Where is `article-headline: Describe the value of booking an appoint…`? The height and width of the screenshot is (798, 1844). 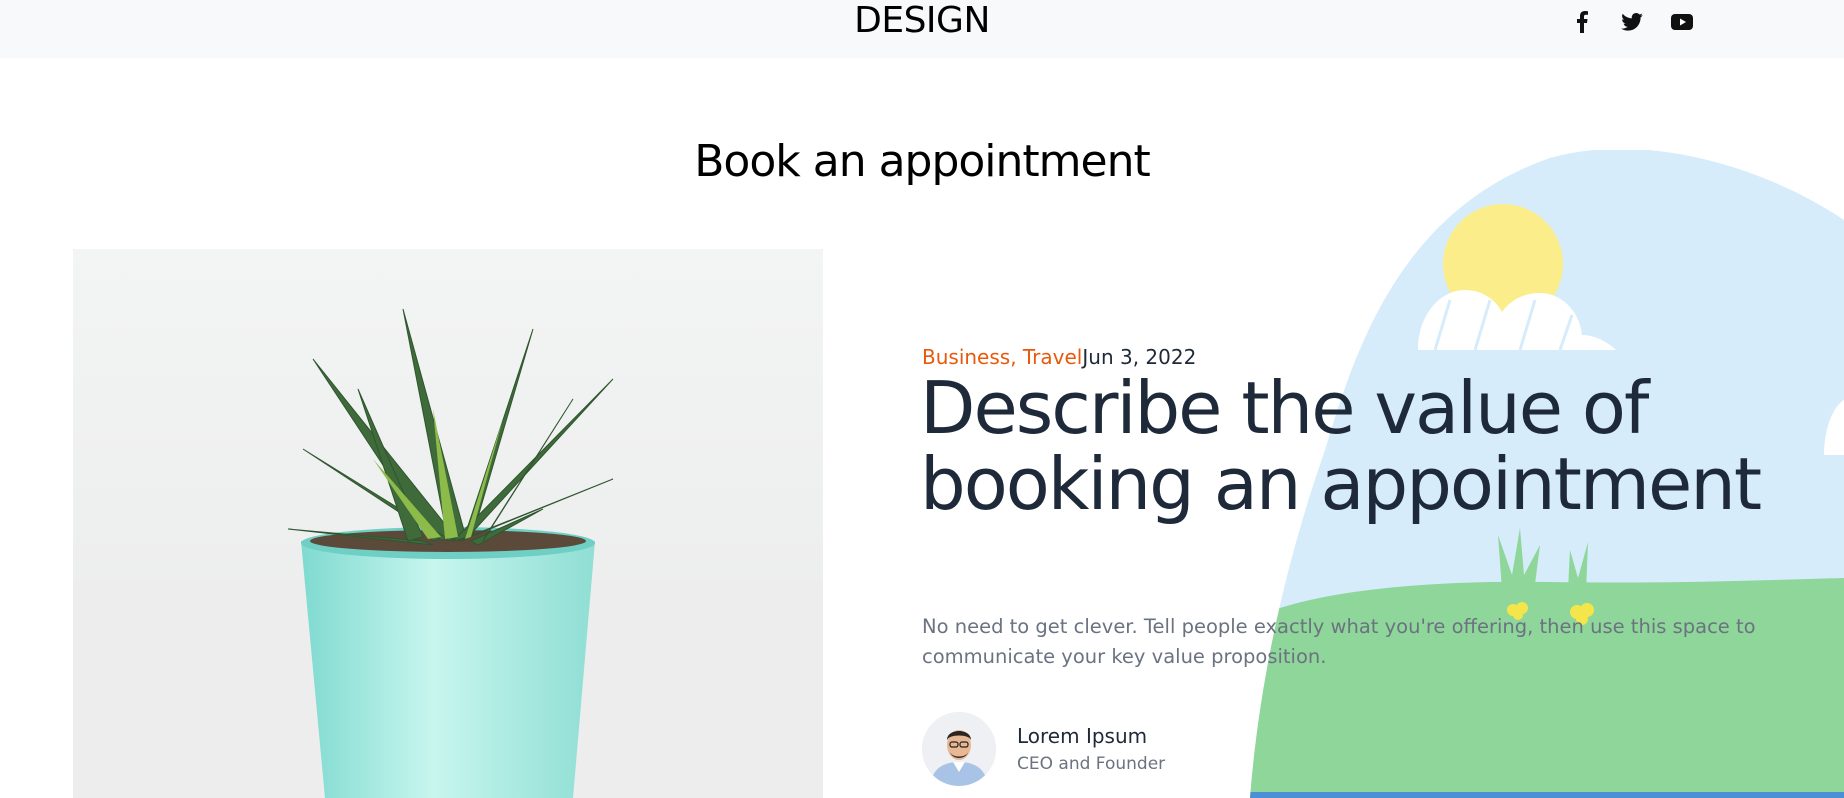 article-headline: Describe the value of booking an appoint… is located at coordinates (1341, 446).